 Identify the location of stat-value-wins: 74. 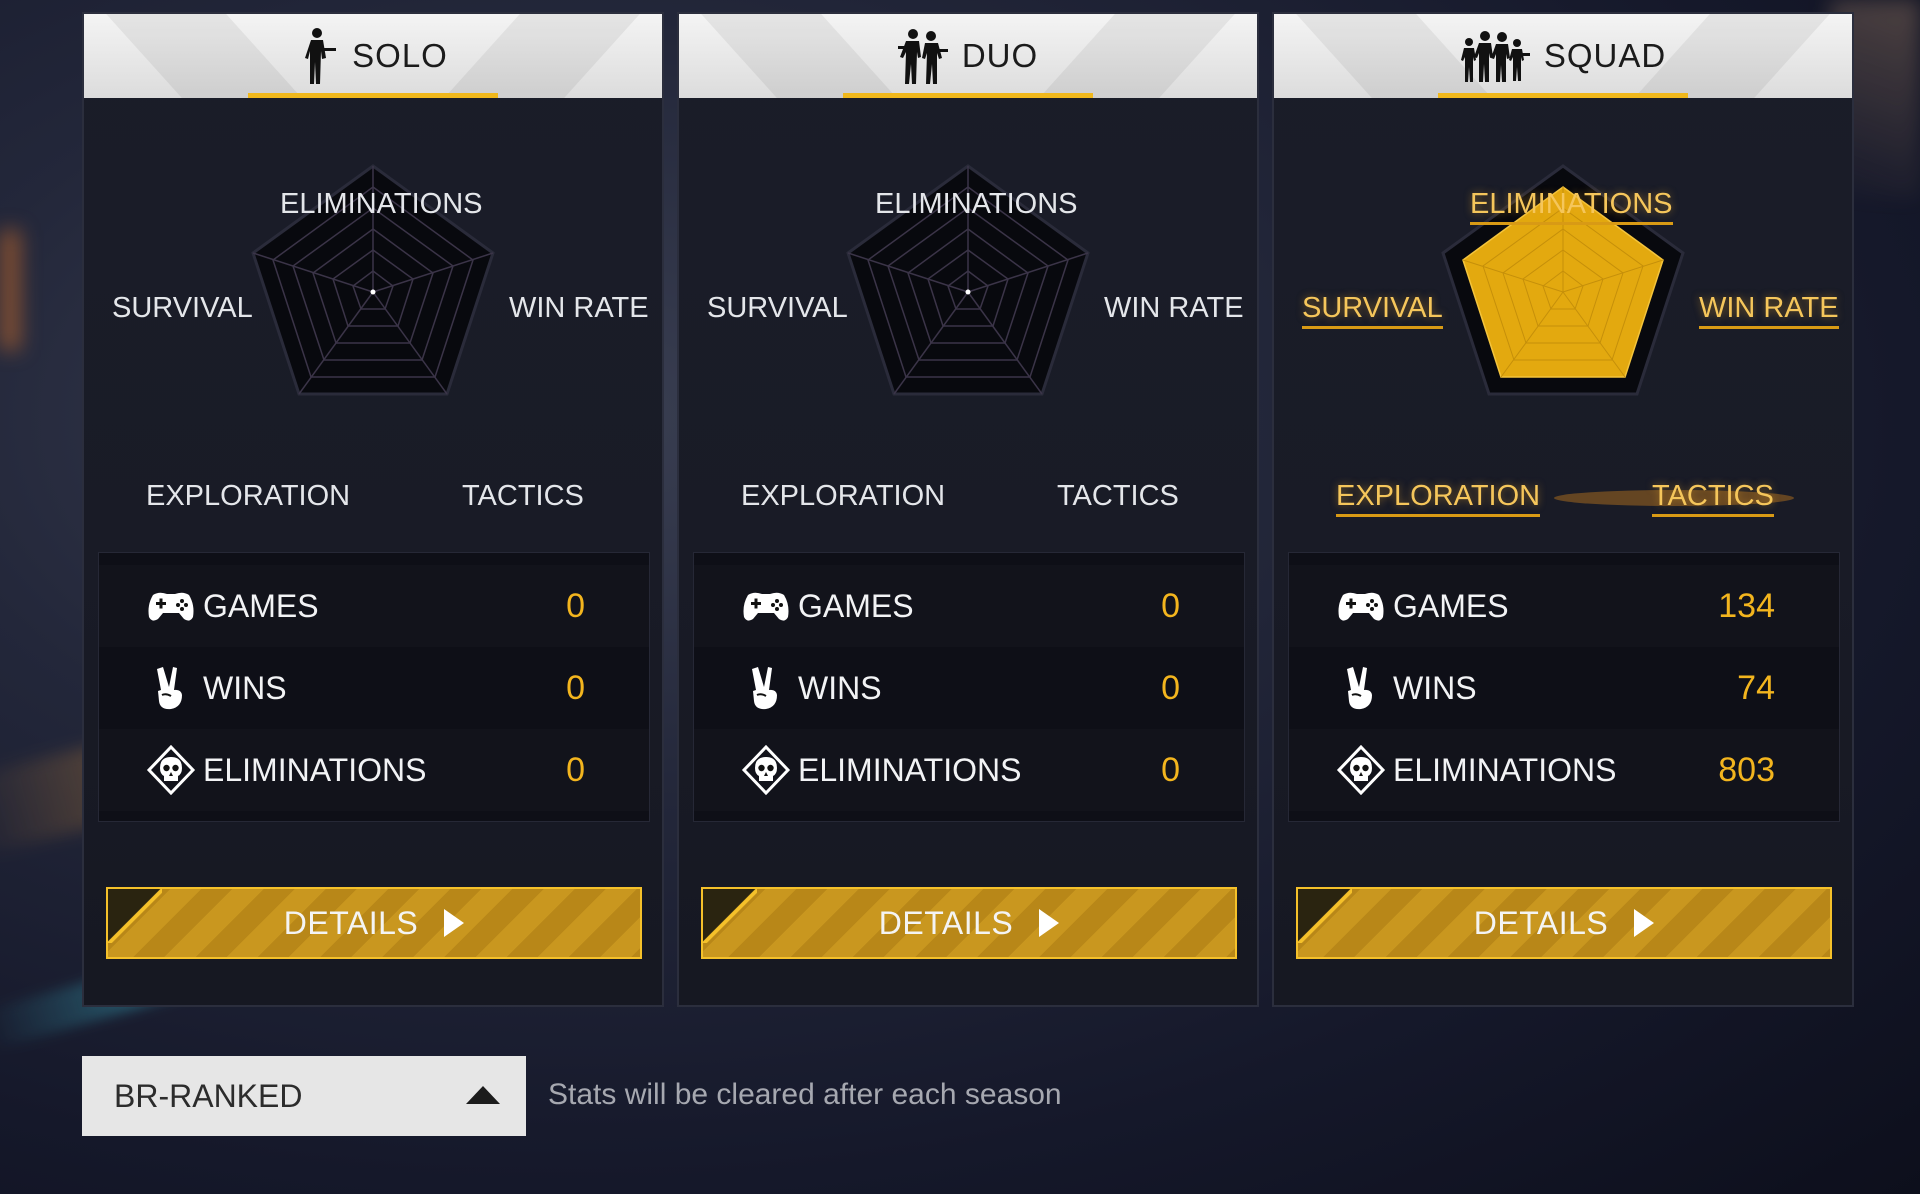
(1756, 687).